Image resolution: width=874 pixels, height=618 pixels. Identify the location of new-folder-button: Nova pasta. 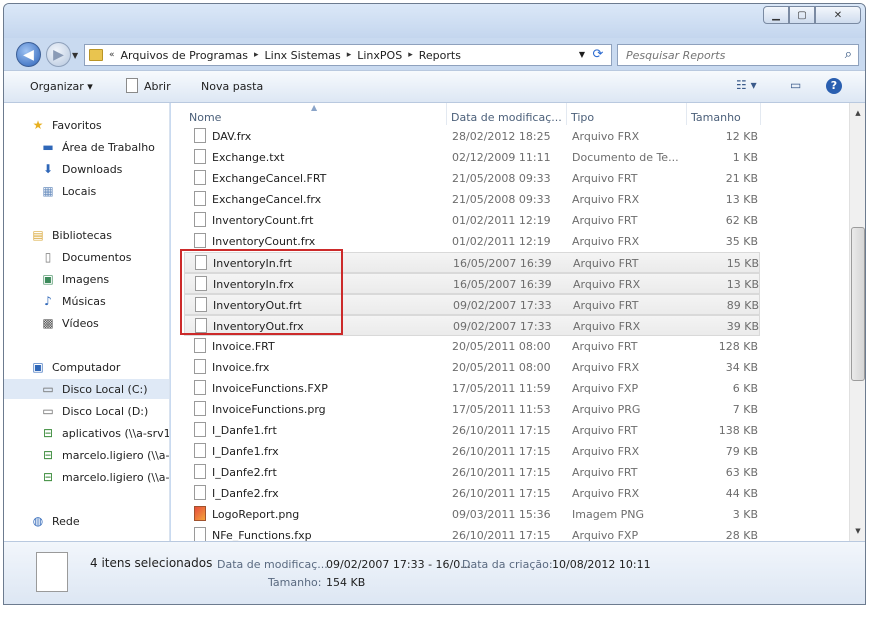
(232, 86).